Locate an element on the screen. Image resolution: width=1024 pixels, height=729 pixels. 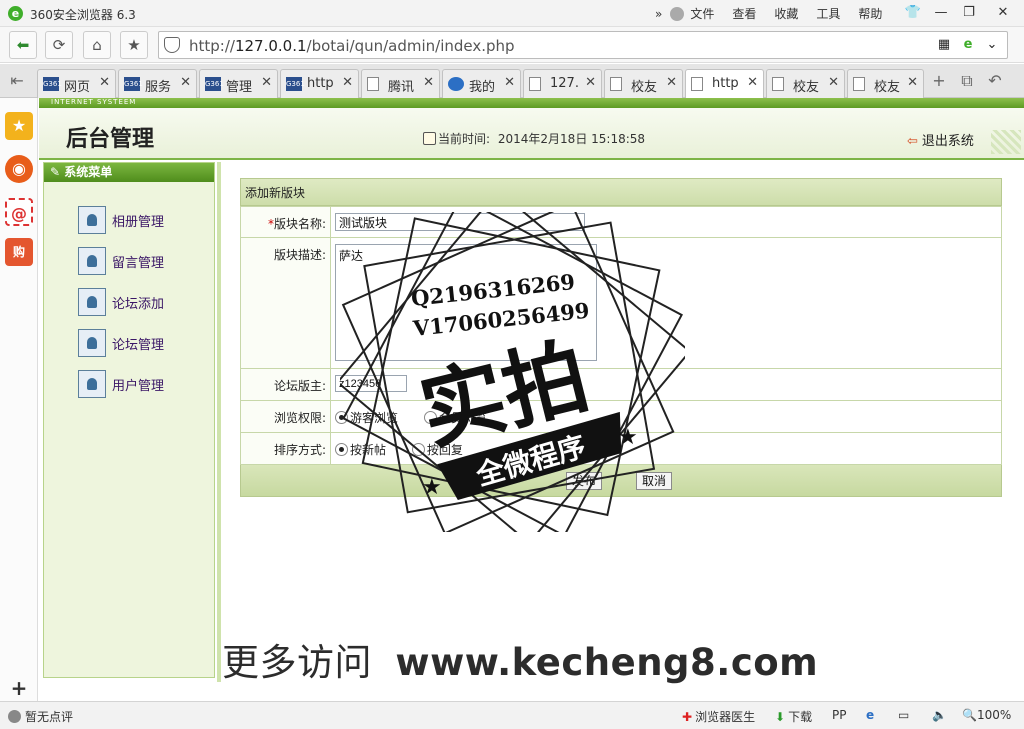
site-favicon-icon: G361 is located at coordinates (52, 84).